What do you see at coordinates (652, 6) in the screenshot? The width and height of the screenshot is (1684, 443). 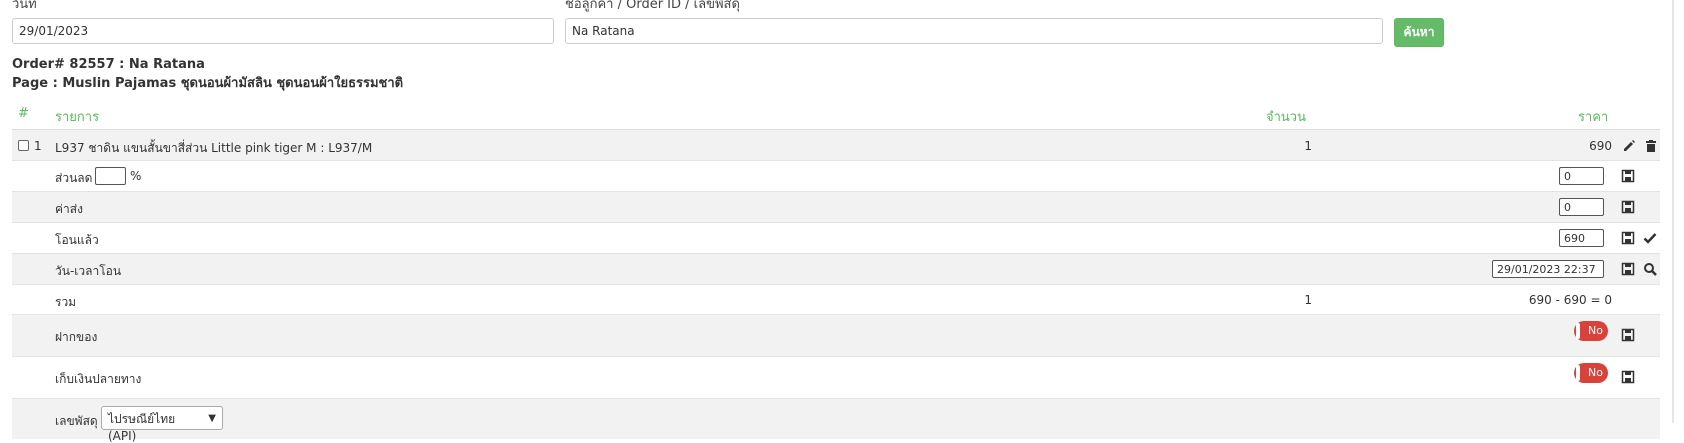 I see `customer-search-label: ชื่อลูกค้า / Order ID / เลขพัสดุ` at bounding box center [652, 6].